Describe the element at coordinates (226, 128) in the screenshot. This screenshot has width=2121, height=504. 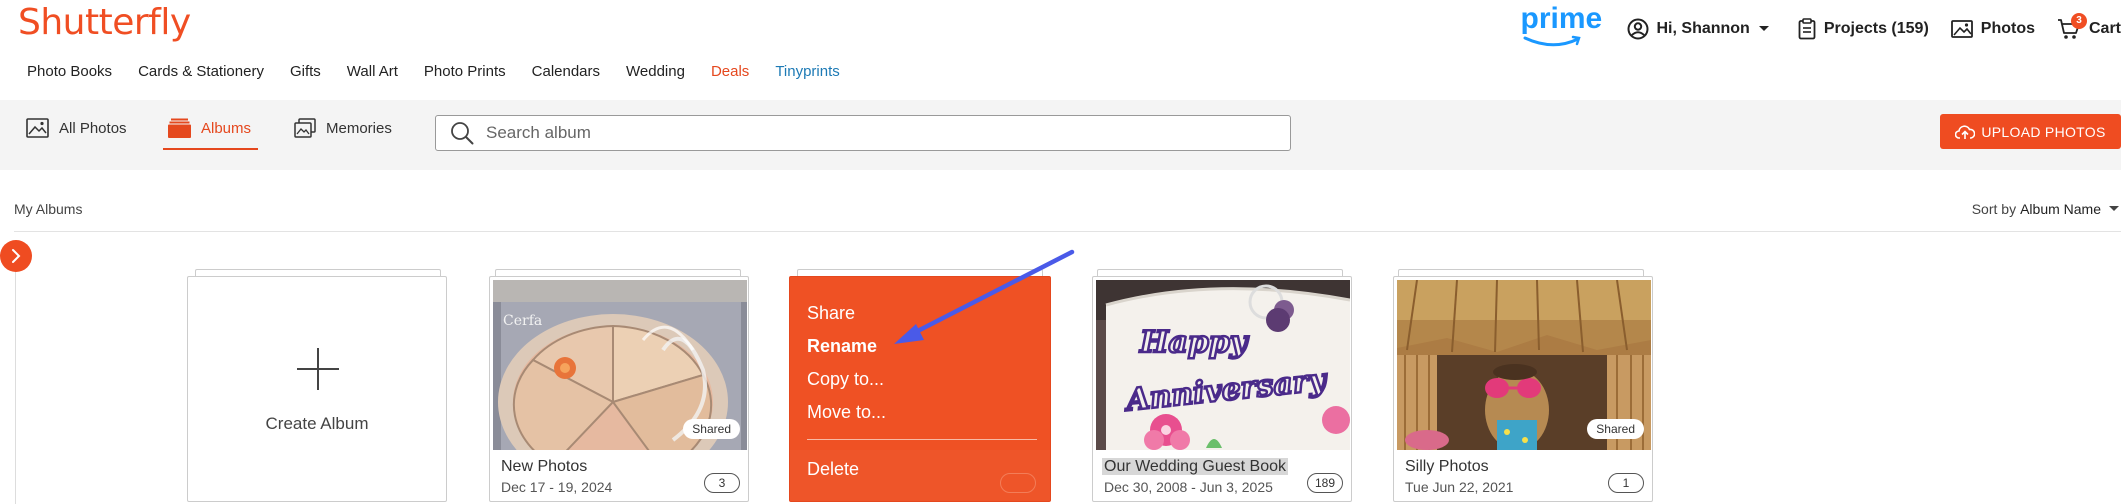
I see `tab-albums-label: Albums` at that location.